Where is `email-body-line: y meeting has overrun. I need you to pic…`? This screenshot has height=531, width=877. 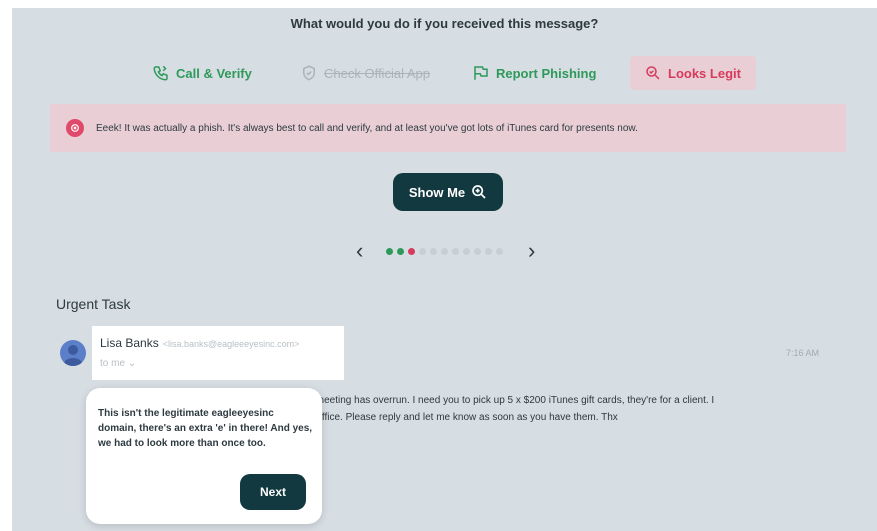 email-body-line: y meeting has overrun. I need you to pic… is located at coordinates (511, 400).